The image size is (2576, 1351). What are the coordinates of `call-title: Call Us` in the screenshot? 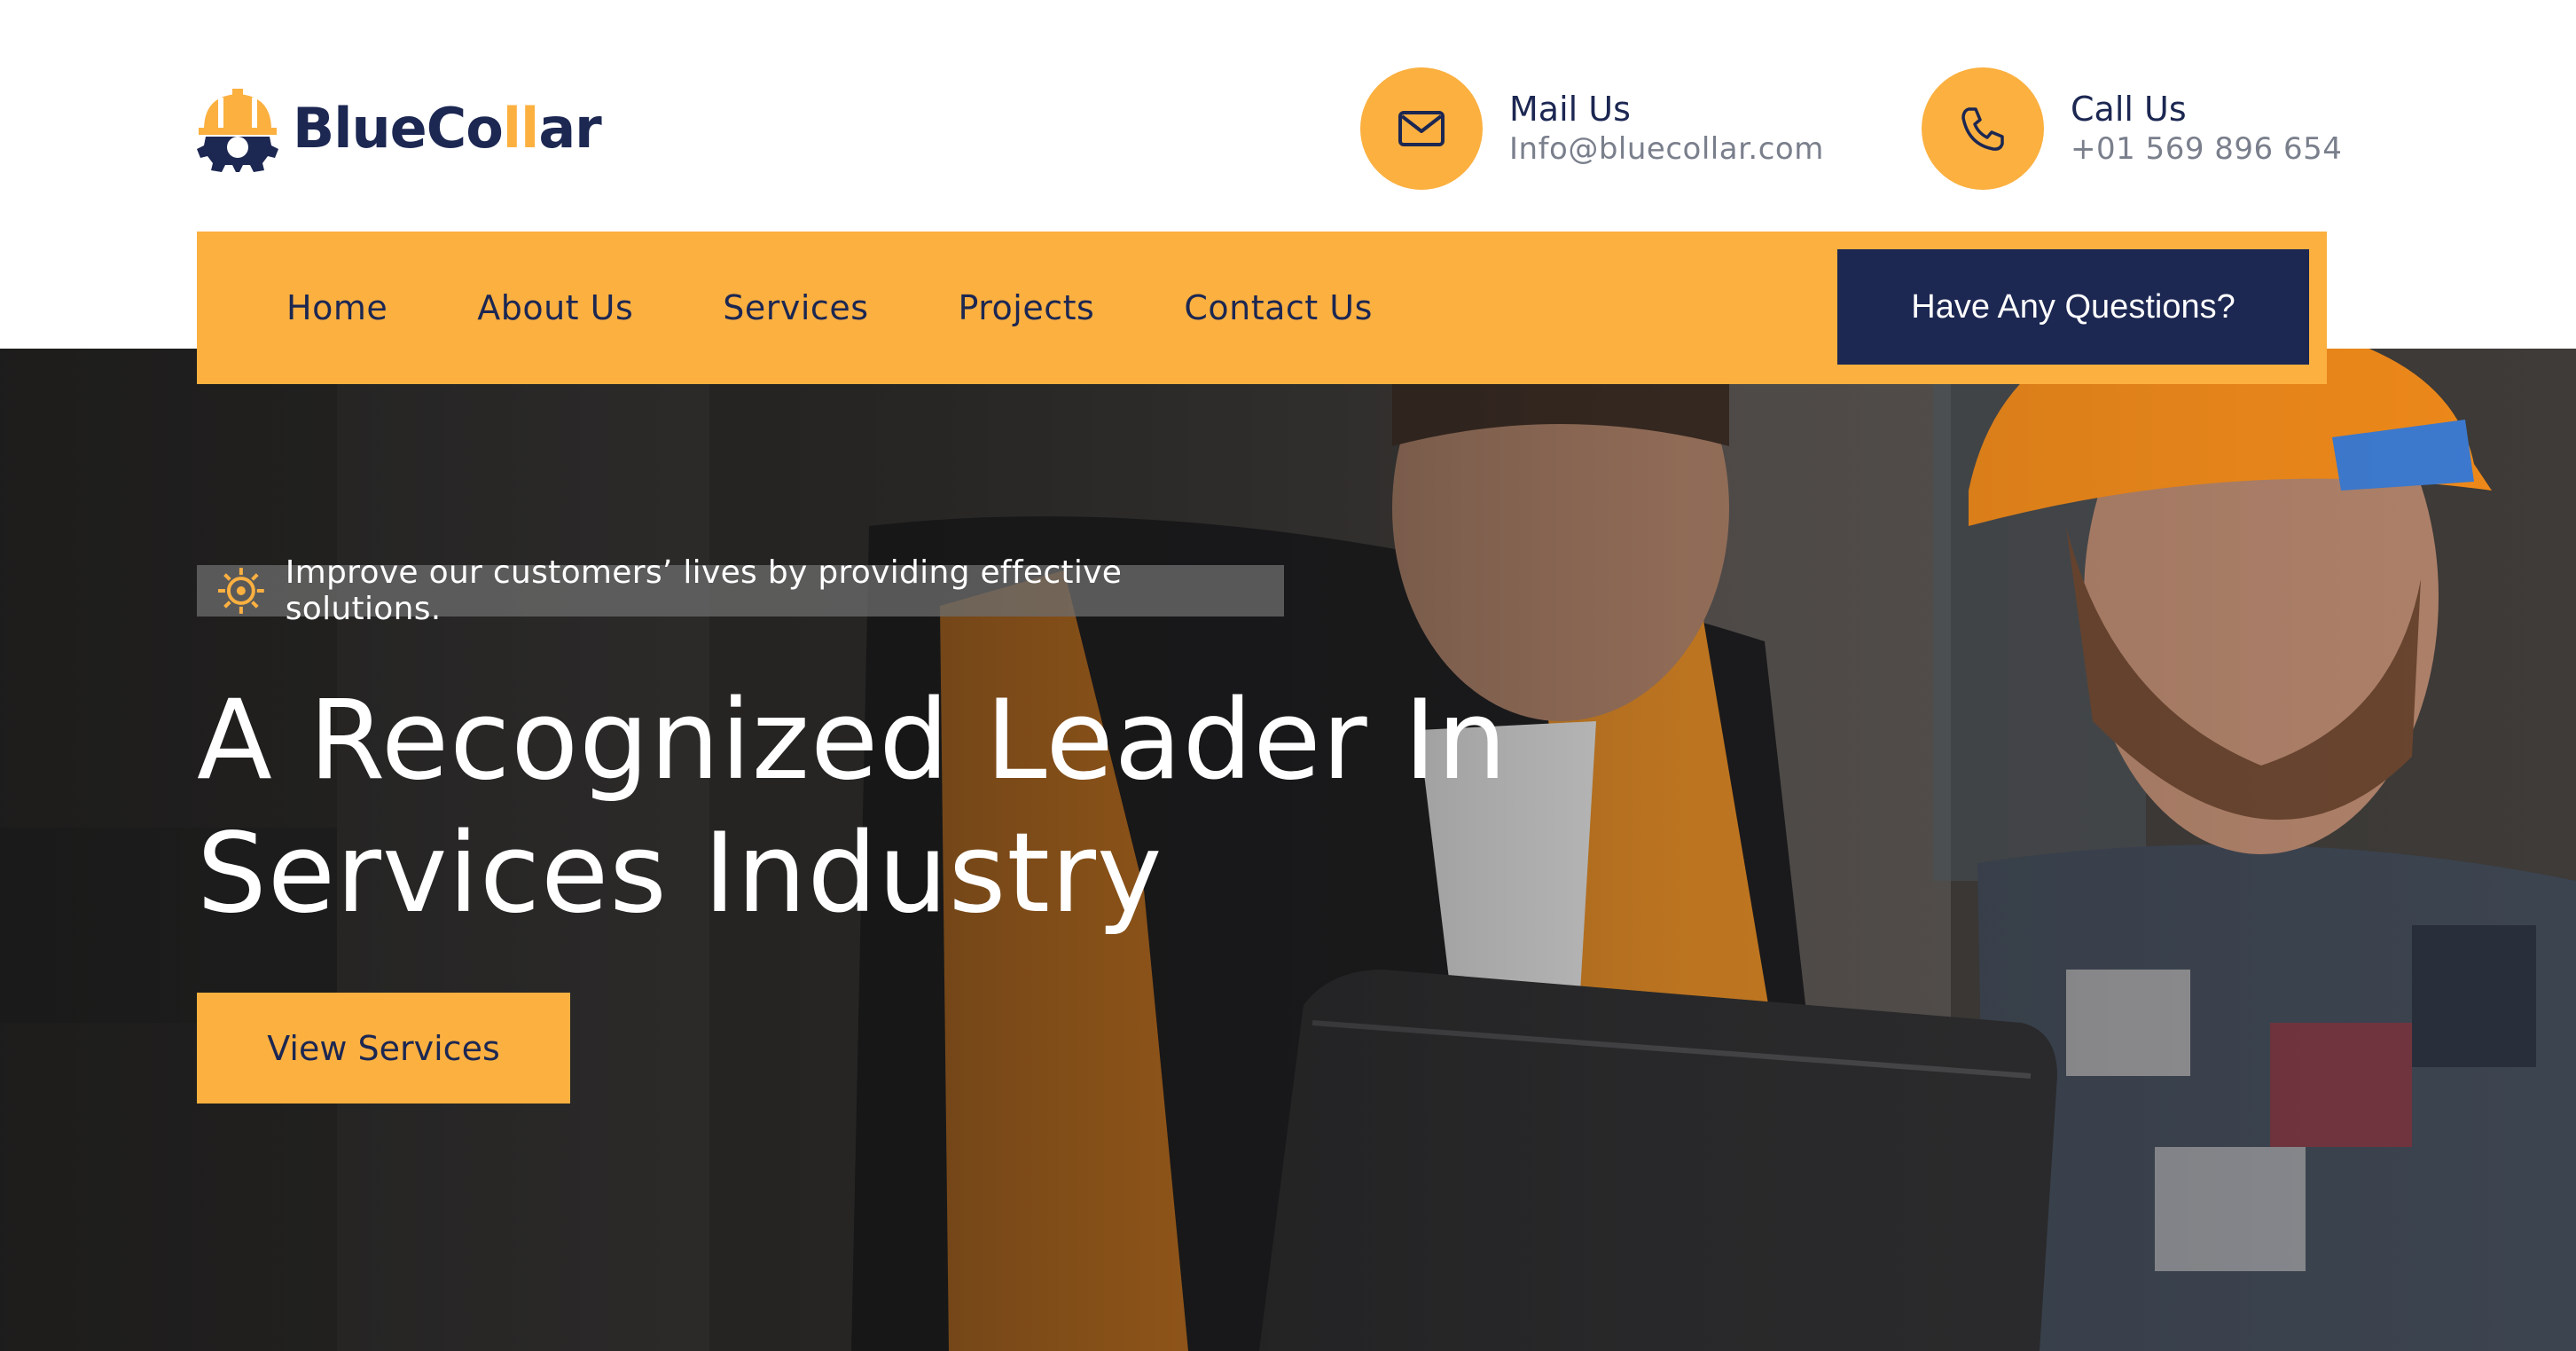 It's located at (2129, 109).